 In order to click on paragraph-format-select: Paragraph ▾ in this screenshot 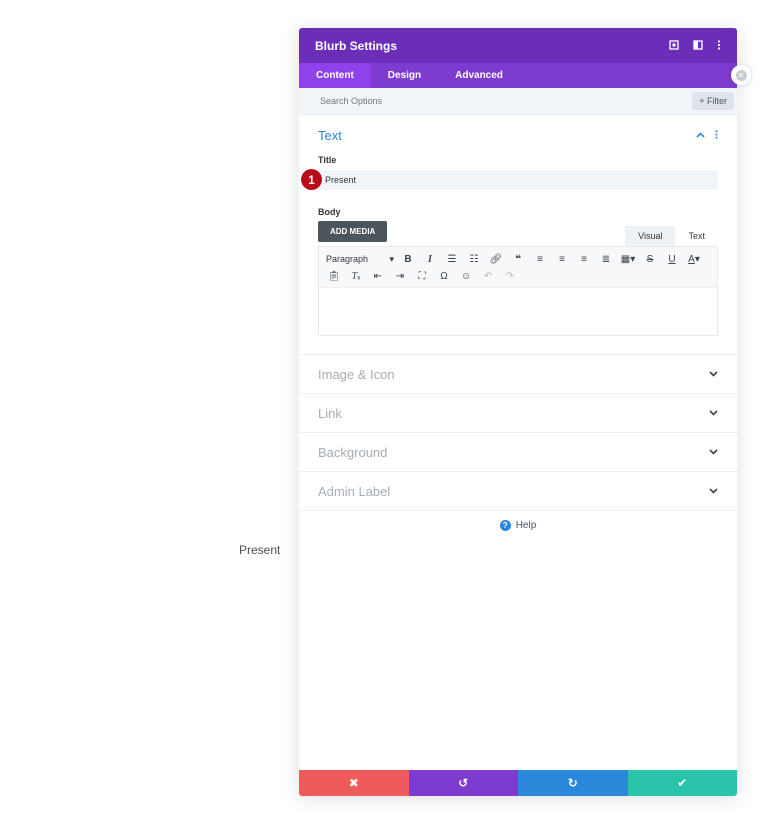, I will do `click(360, 259)`.